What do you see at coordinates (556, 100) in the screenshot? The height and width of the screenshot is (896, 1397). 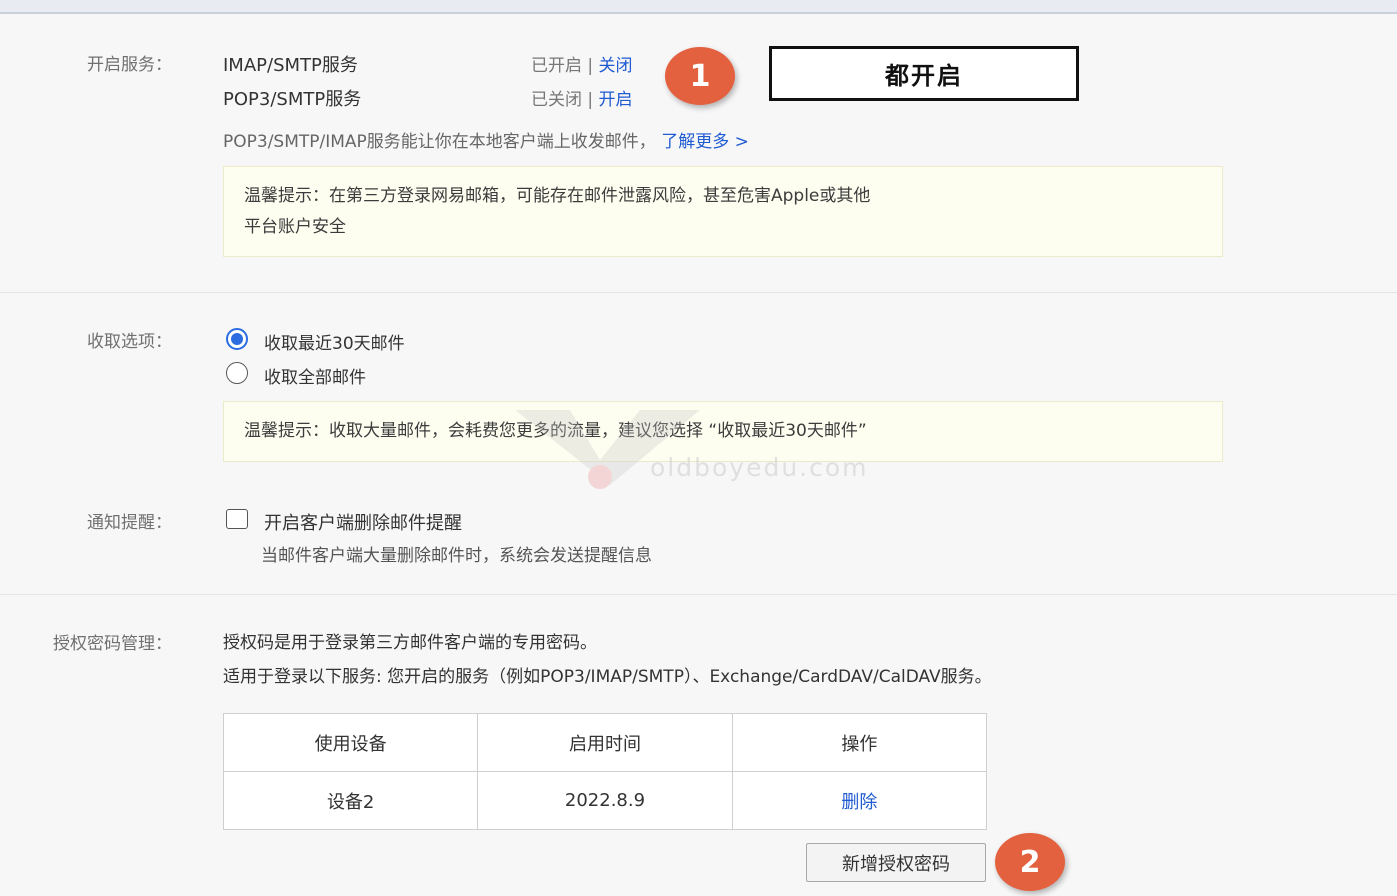 I see `pop3-status: 已关闭` at bounding box center [556, 100].